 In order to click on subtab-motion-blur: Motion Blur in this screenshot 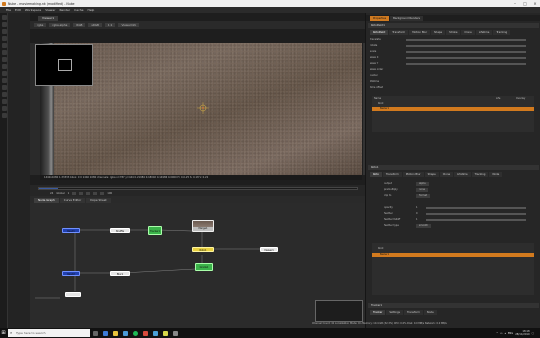, I will do `click(420, 32)`.